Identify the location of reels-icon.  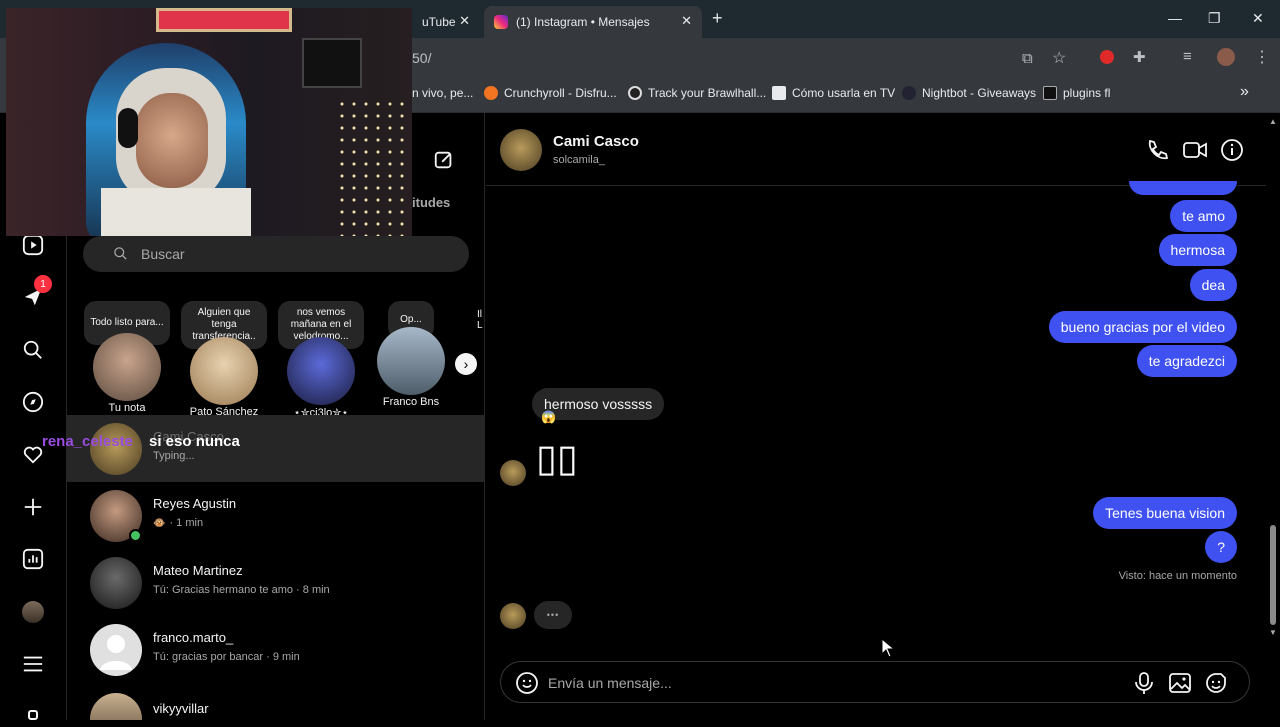
(33, 245).